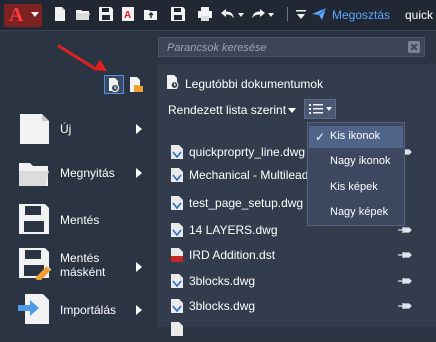 This screenshot has height=342, width=436. What do you see at coordinates (218, 15) in the screenshot?
I see `quick-access-toolbar: A A Megosztás quick` at bounding box center [218, 15].